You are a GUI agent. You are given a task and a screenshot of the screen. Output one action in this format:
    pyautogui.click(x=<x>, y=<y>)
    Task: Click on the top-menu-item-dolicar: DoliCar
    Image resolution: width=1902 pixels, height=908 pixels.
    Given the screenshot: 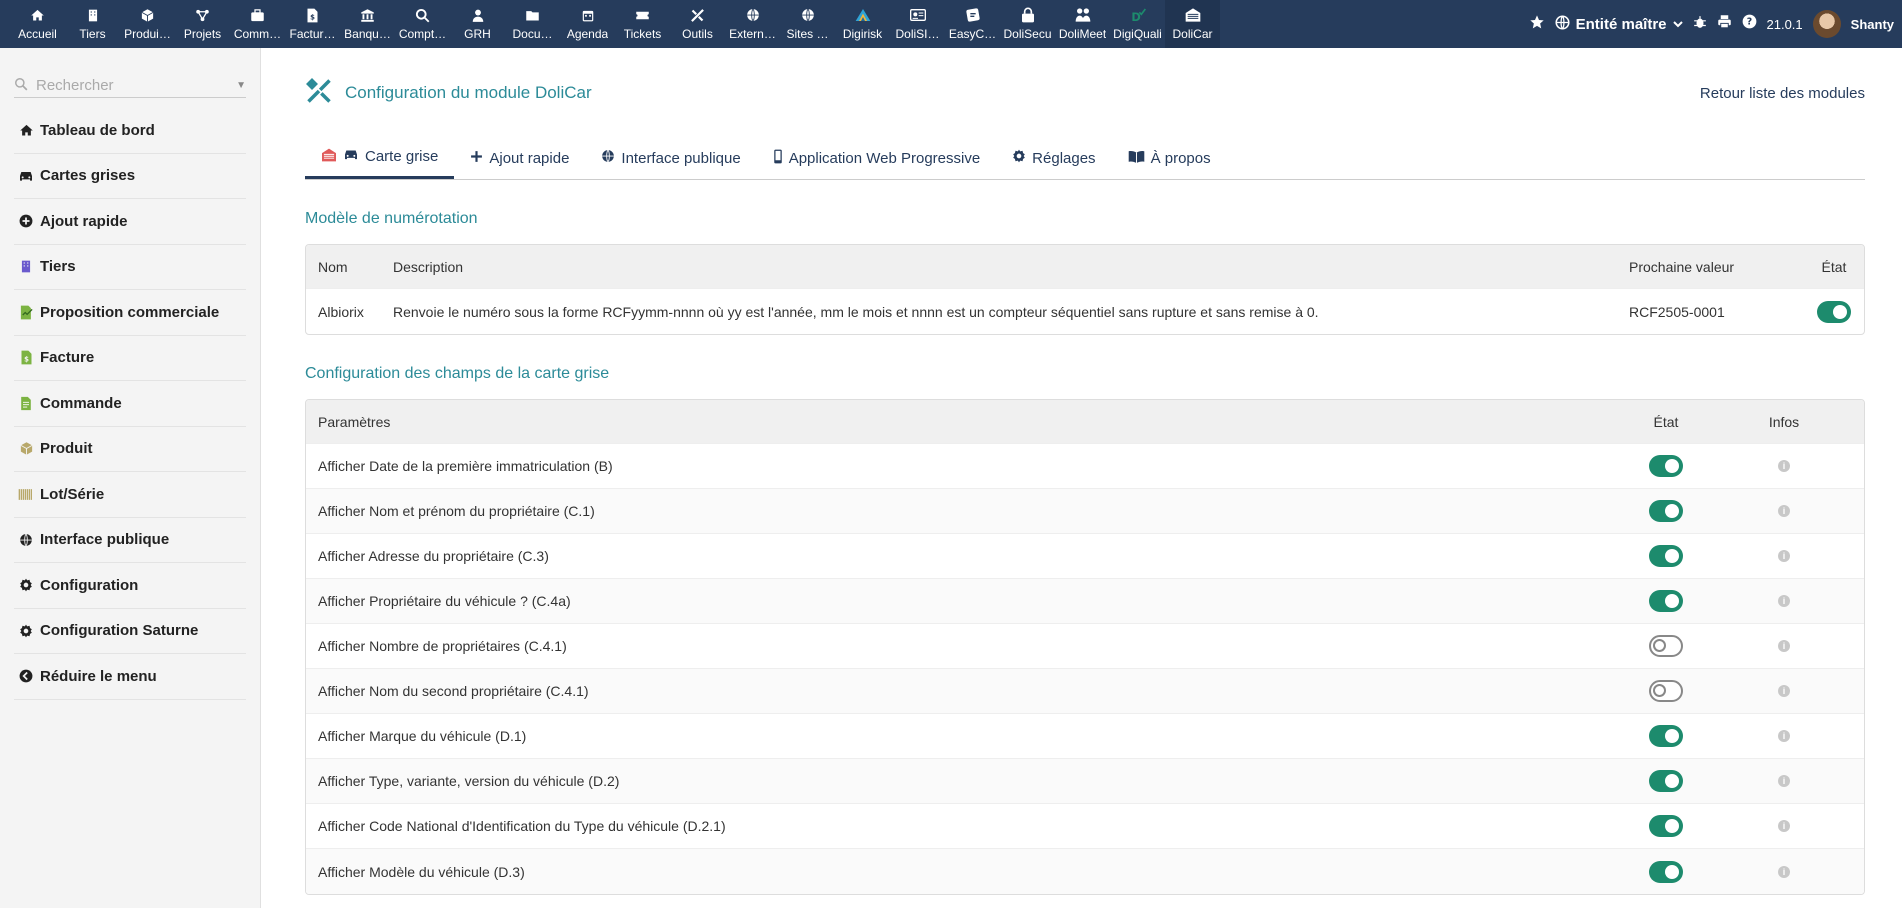 What is the action you would take?
    pyautogui.click(x=1192, y=24)
    